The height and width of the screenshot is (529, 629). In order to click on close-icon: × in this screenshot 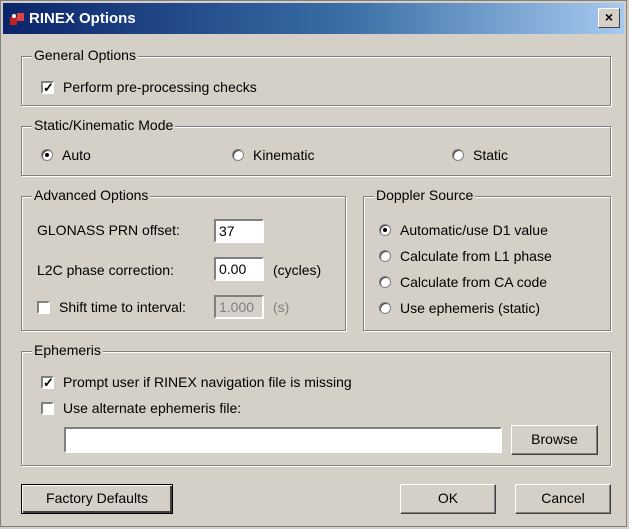, I will do `click(609, 17)`.